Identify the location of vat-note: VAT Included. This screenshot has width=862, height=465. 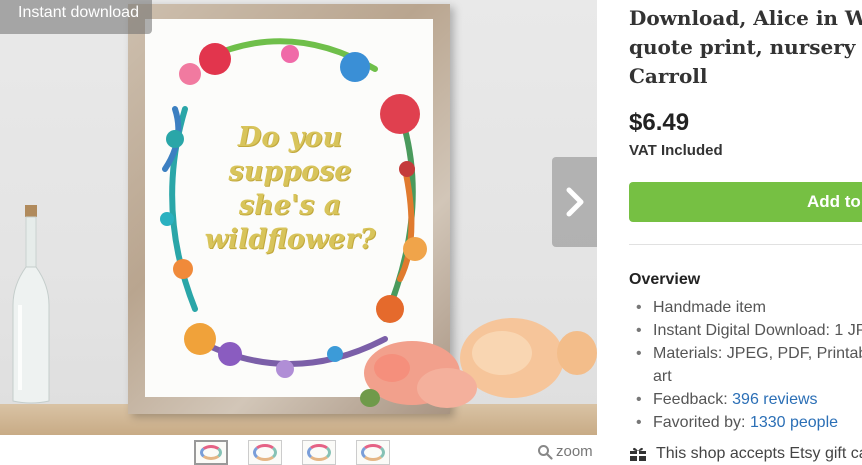
(676, 150).